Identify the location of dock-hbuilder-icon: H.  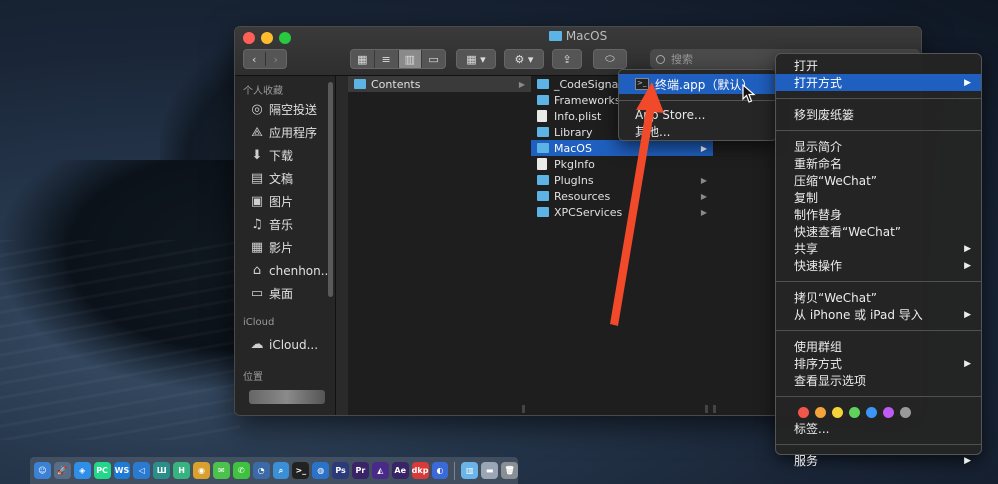
(181, 470).